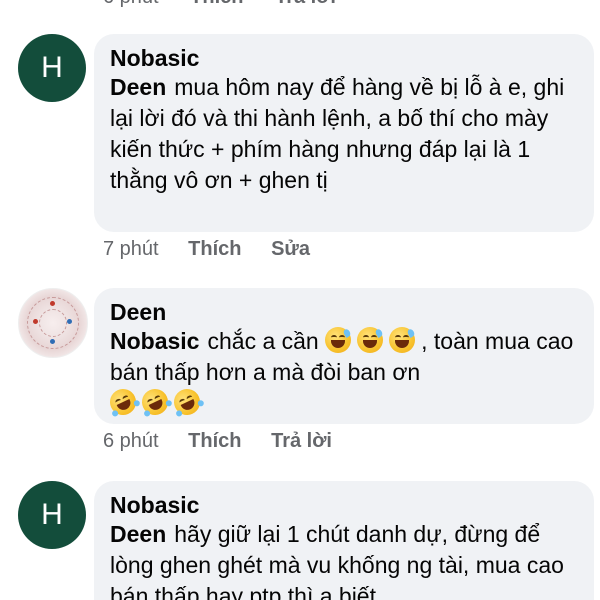 Image resolution: width=600 pixels, height=600 pixels. What do you see at coordinates (344, 312) in the screenshot?
I see `comment-author: Deen` at bounding box center [344, 312].